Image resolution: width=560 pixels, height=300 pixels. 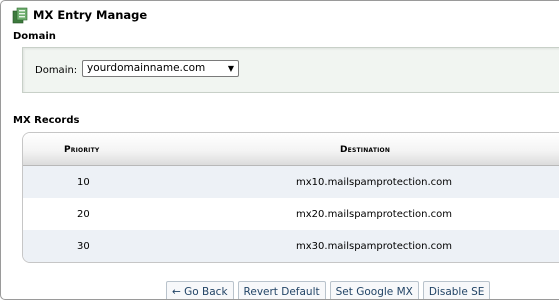 What do you see at coordinates (230, 68) in the screenshot?
I see `dropdown-arrow-icon: ▼` at bounding box center [230, 68].